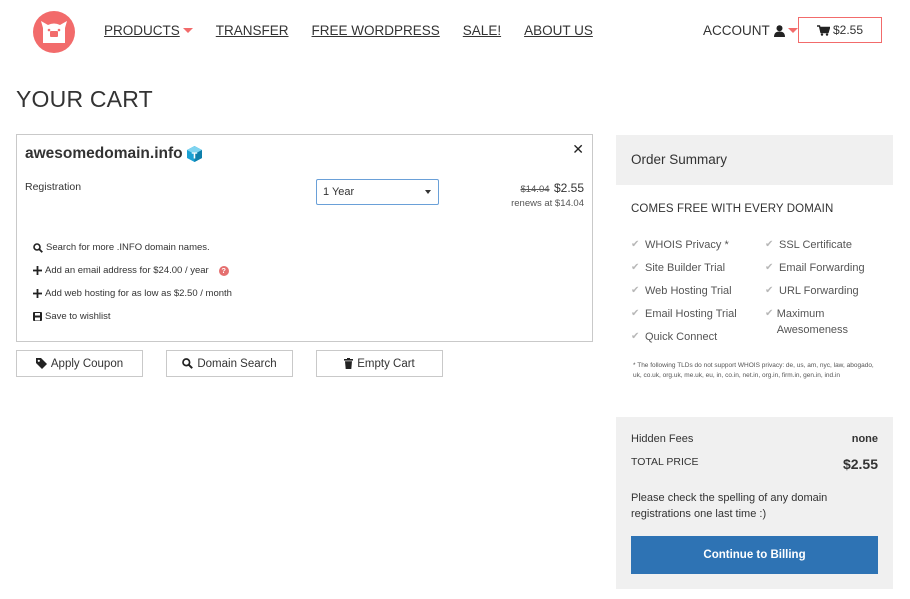  What do you see at coordinates (41, 363) in the screenshot?
I see `tag-icon` at bounding box center [41, 363].